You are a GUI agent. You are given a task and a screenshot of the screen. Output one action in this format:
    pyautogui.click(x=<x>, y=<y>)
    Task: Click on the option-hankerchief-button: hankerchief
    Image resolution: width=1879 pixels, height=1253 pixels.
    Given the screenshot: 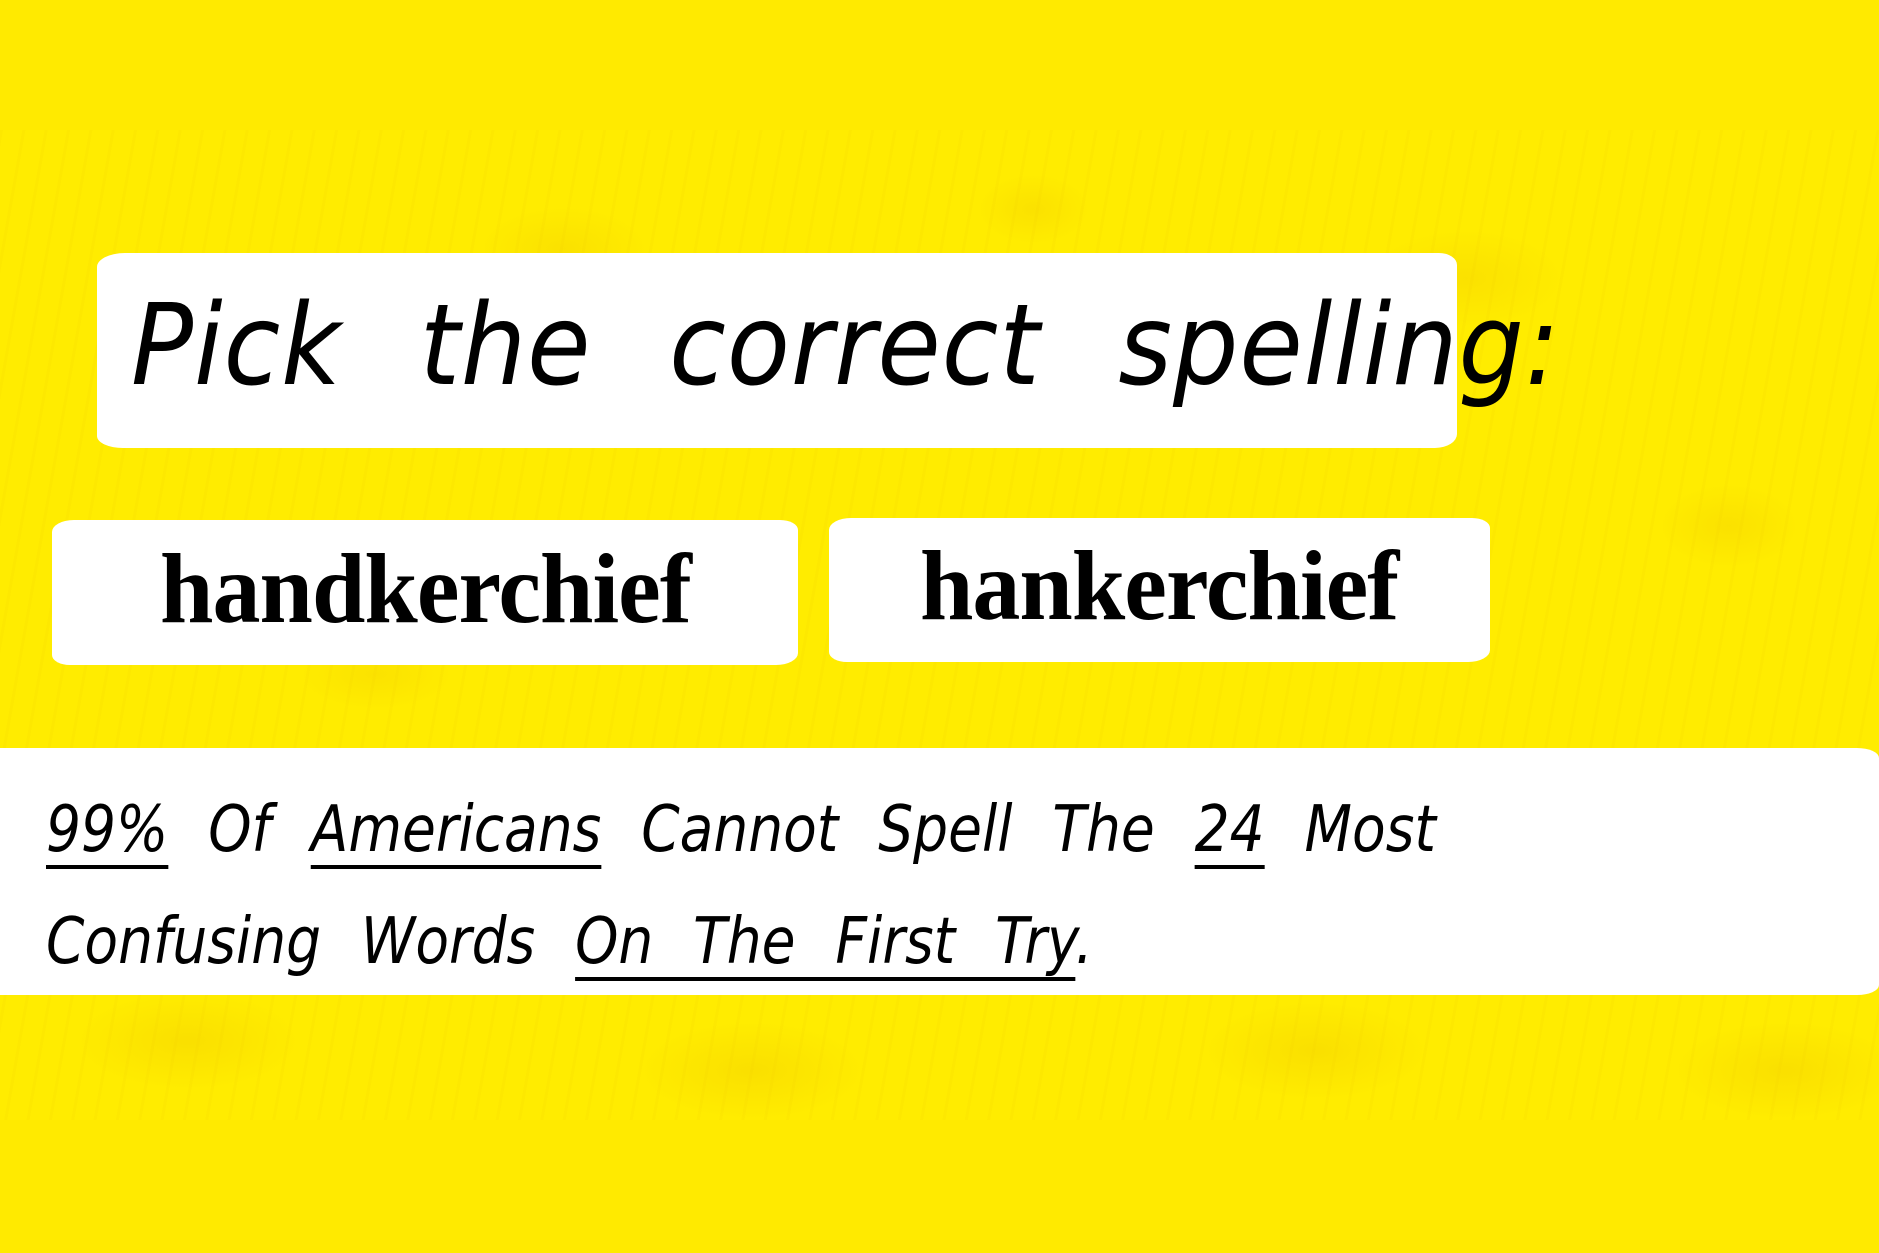 What is the action you would take?
    pyautogui.click(x=1159, y=590)
    